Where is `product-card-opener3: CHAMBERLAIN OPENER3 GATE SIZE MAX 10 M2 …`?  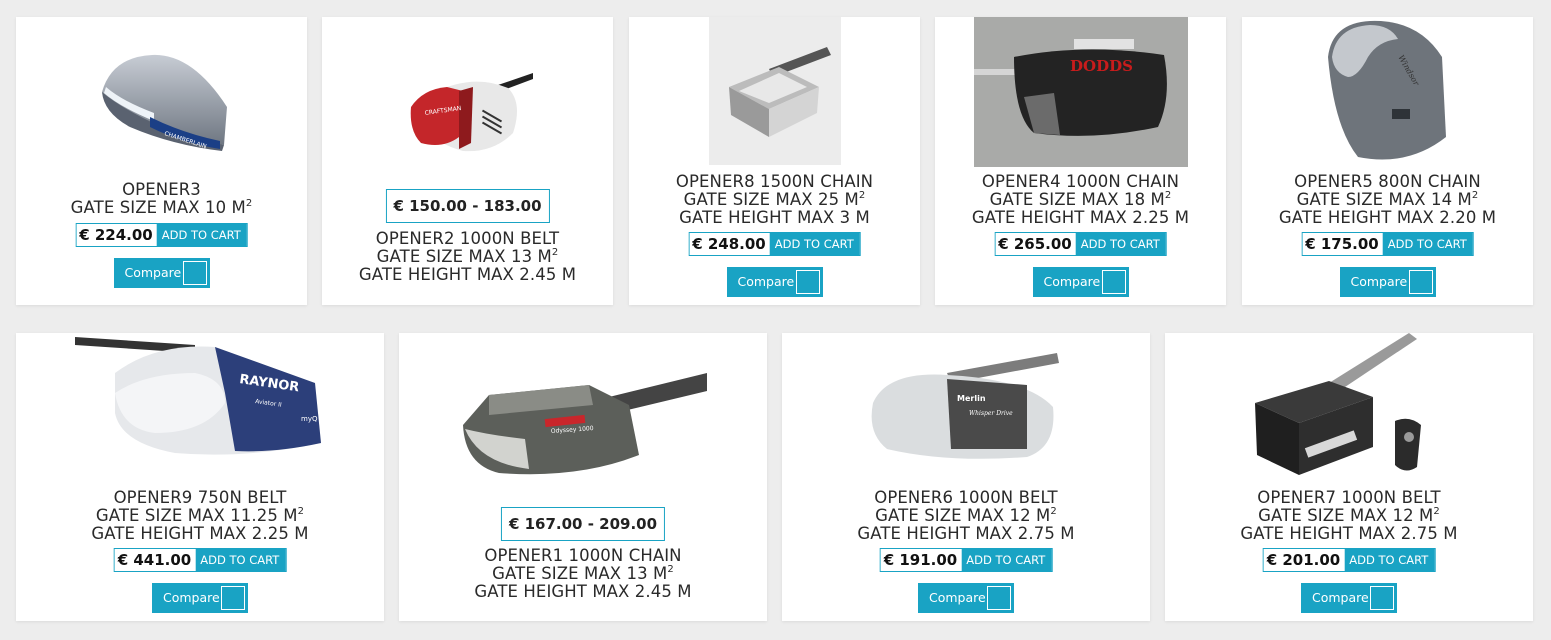 product-card-opener3: CHAMBERLAIN OPENER3 GATE SIZE MAX 10 M2 … is located at coordinates (161, 161).